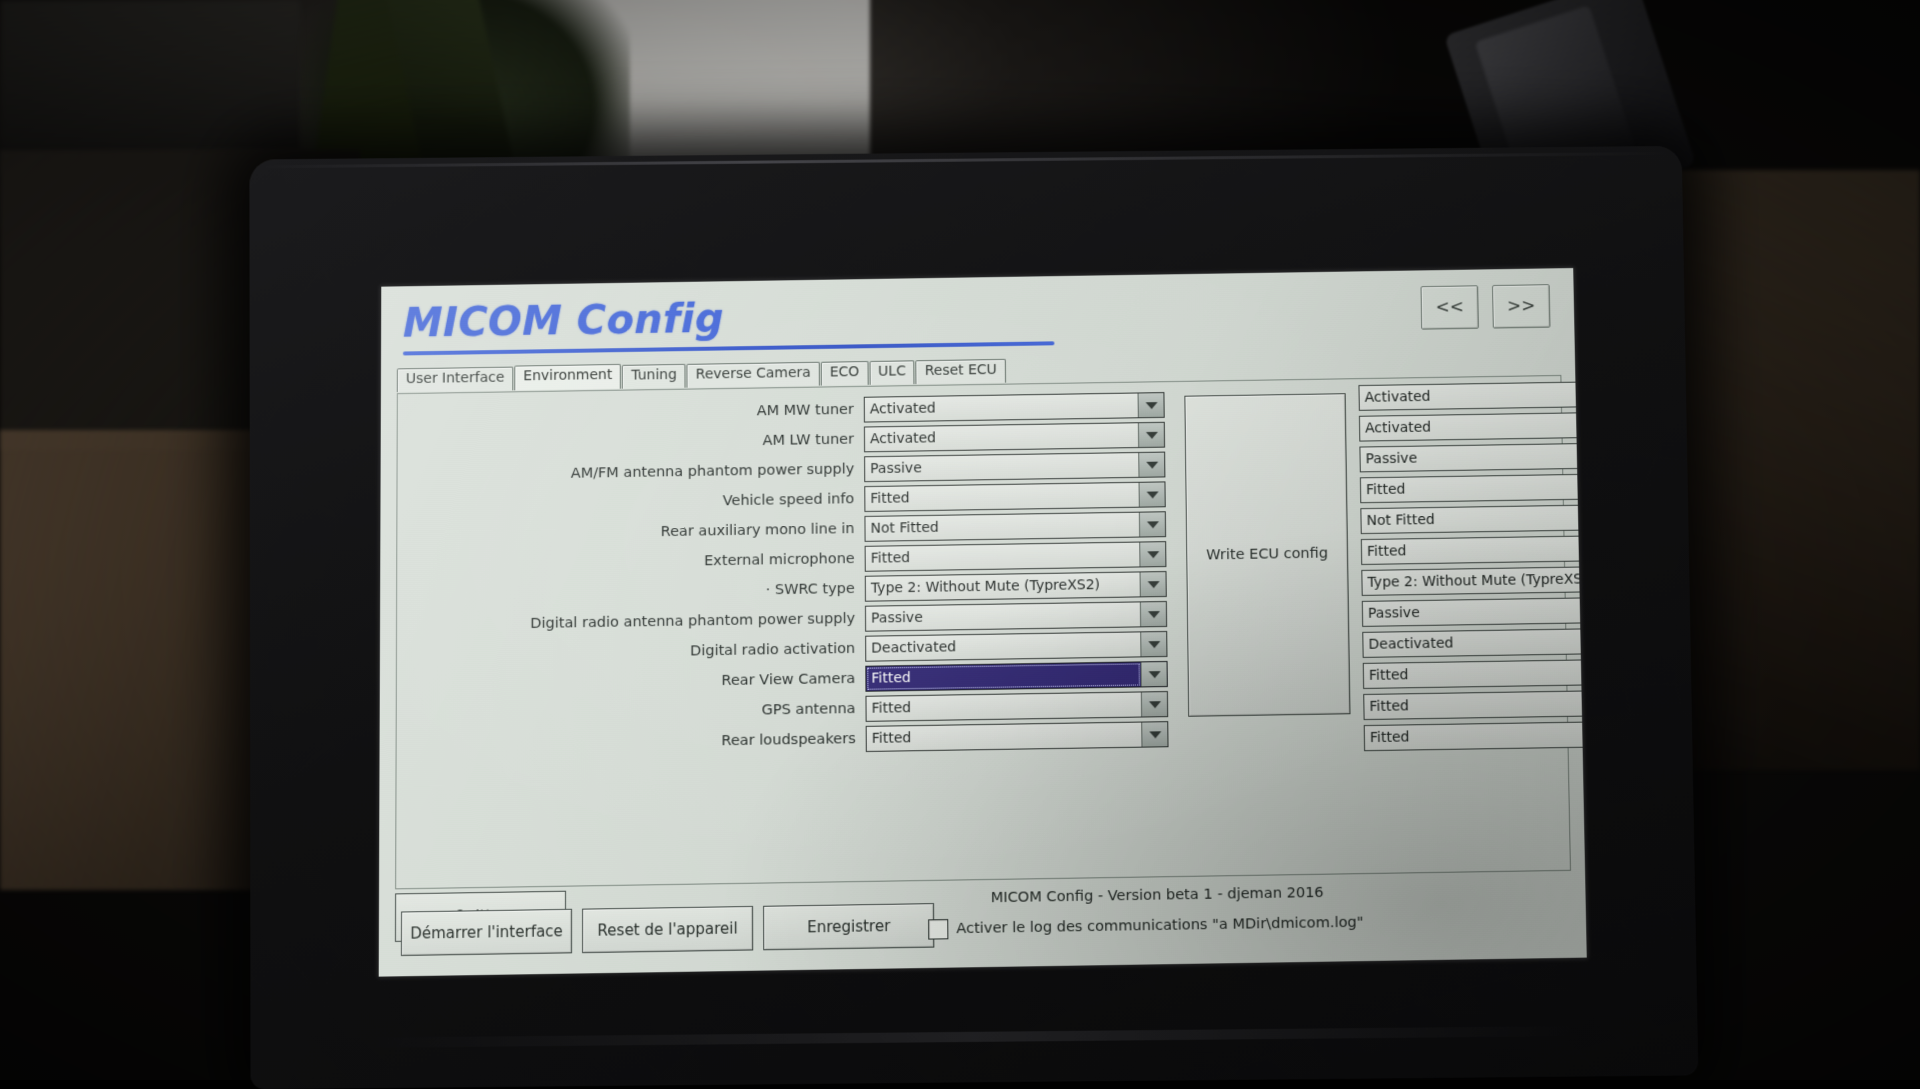  What do you see at coordinates (757, 531) in the screenshot?
I see `field-label: Rear auxiliary mono line in` at bounding box center [757, 531].